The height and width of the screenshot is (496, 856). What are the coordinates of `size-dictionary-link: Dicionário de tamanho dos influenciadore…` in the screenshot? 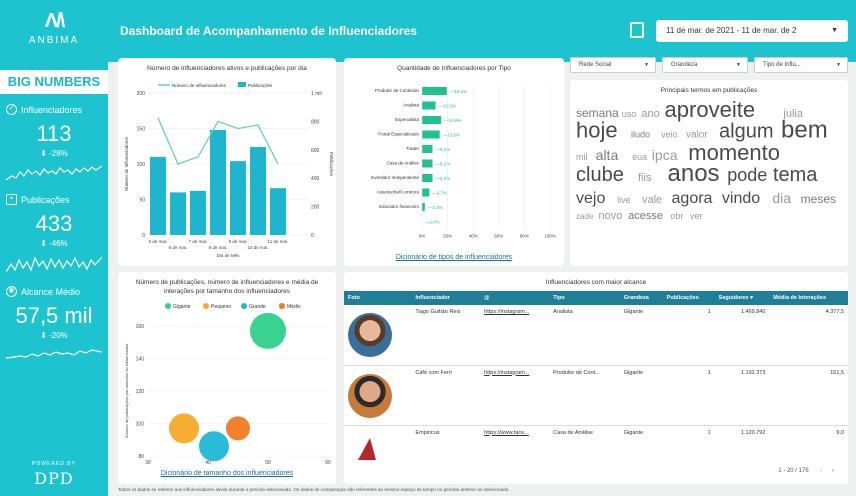 It's located at (227, 473).